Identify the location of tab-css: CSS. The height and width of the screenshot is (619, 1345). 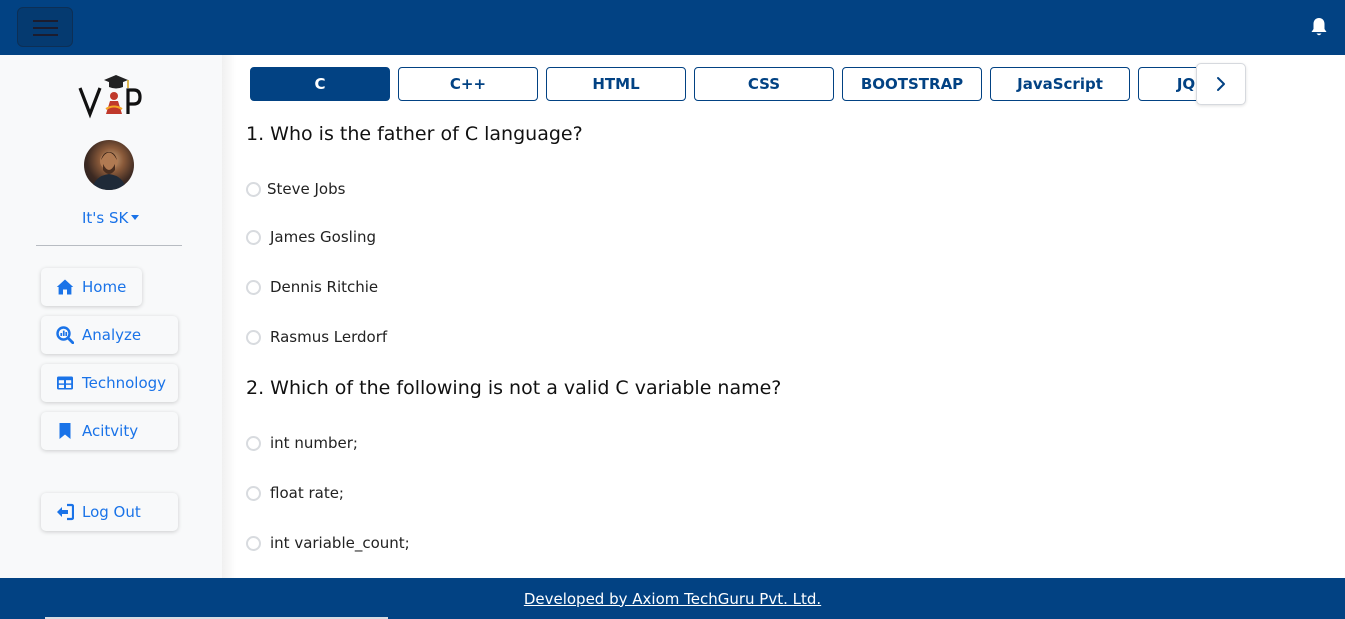
(764, 84).